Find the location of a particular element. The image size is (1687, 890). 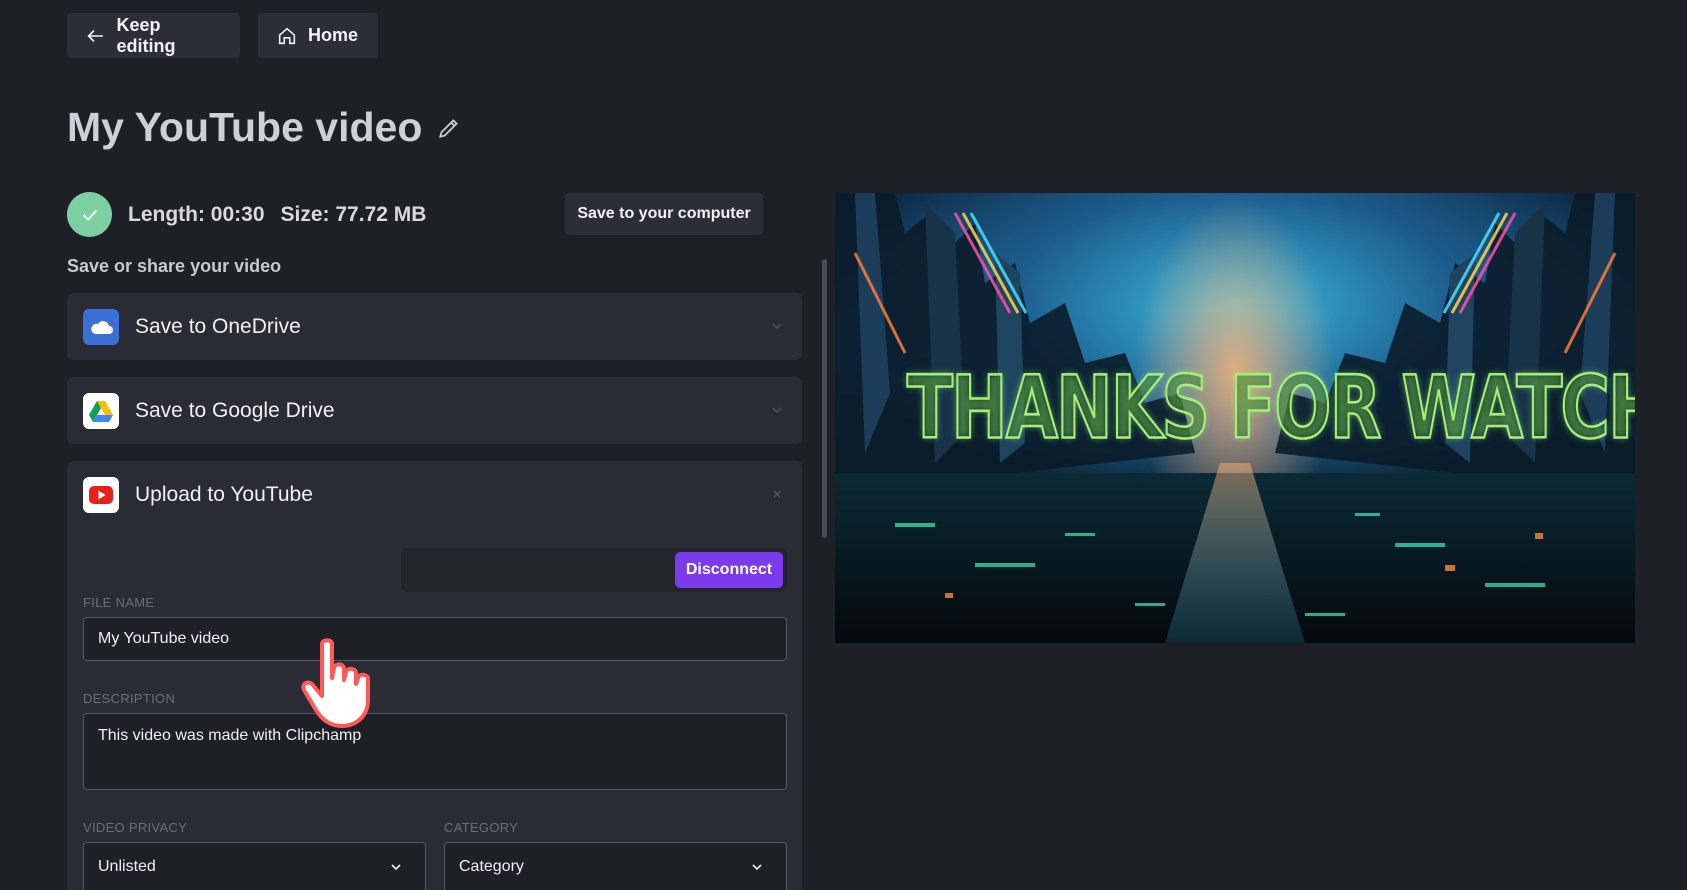

export-status: Length: 00:30 Size: 77.72 MB is located at coordinates (246, 214).